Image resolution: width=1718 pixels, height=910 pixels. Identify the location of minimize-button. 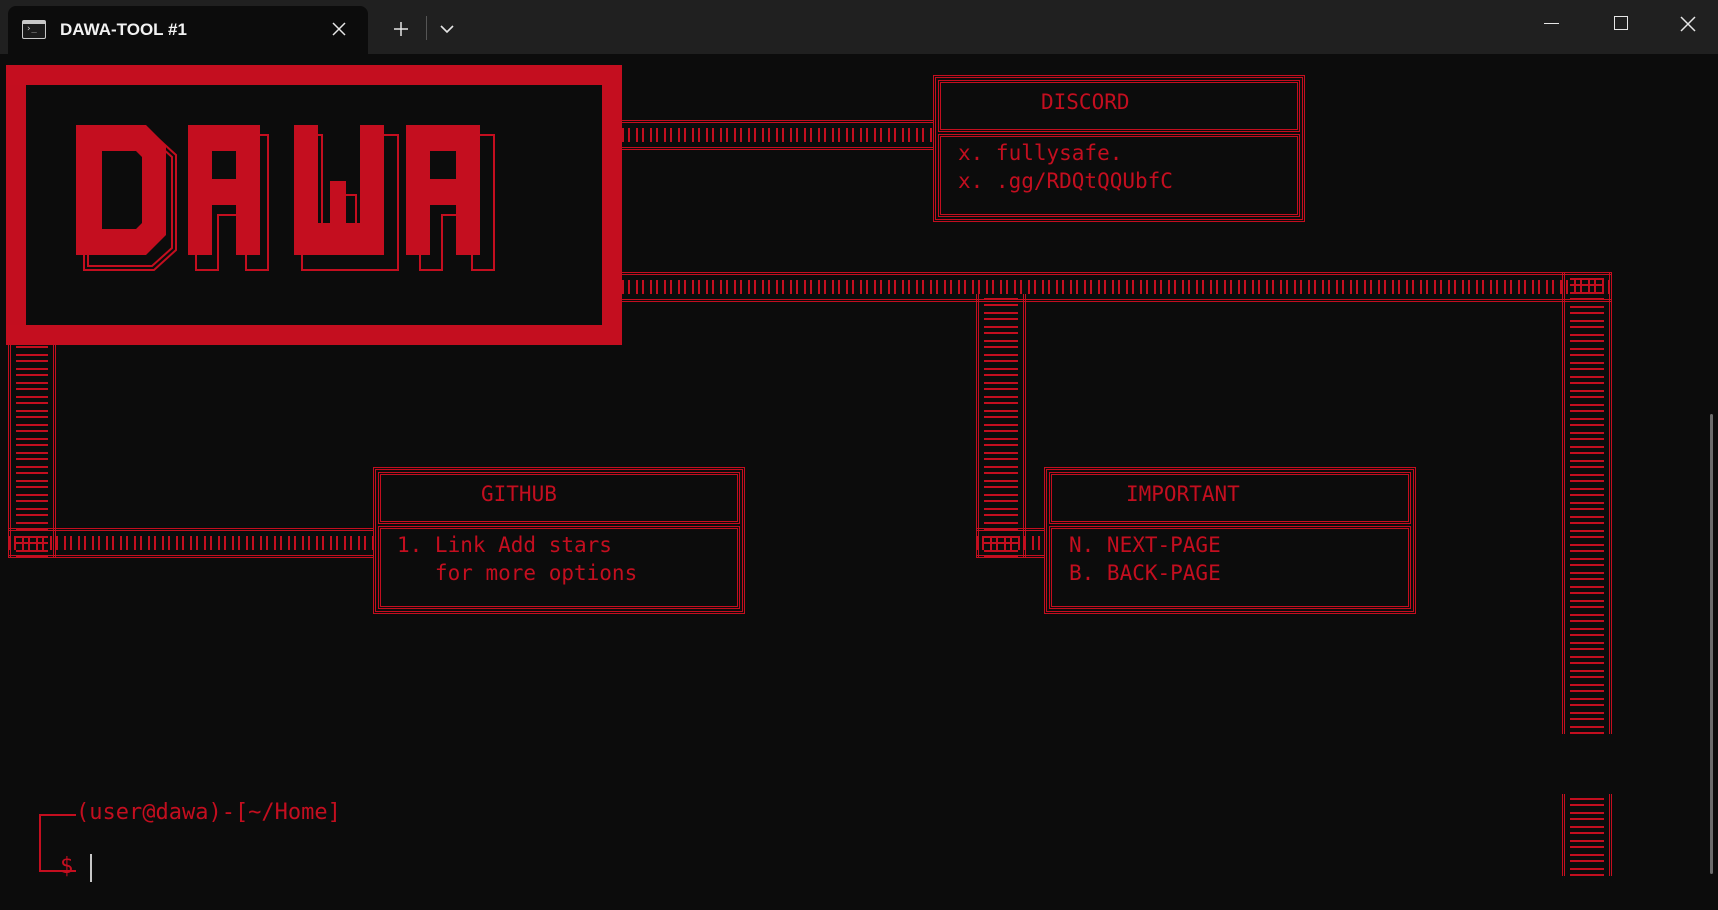
(1550, 24).